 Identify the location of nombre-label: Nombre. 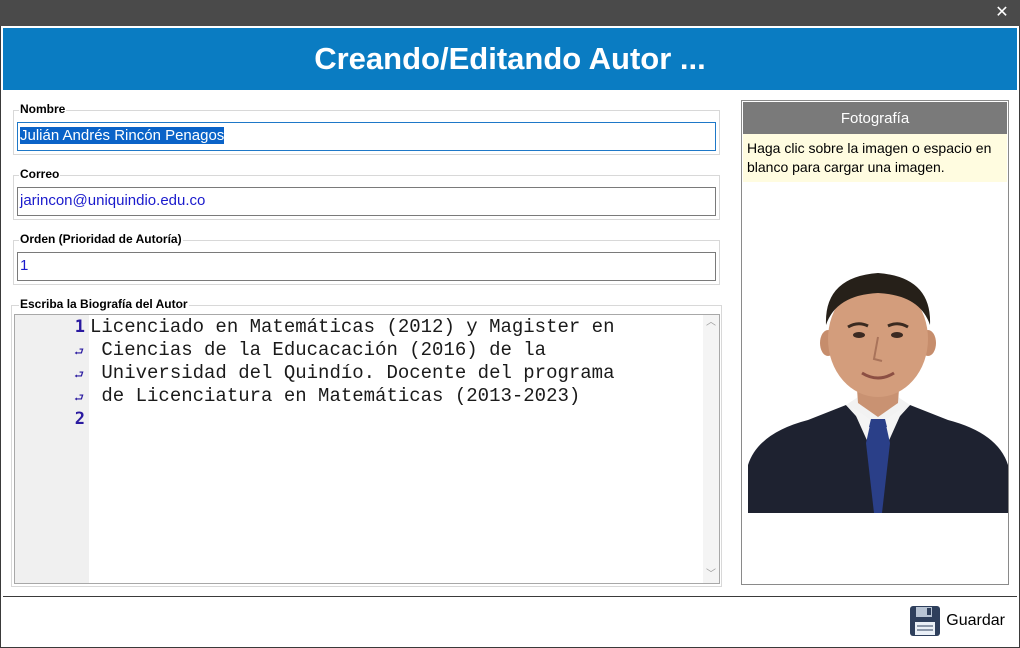
(43, 109).